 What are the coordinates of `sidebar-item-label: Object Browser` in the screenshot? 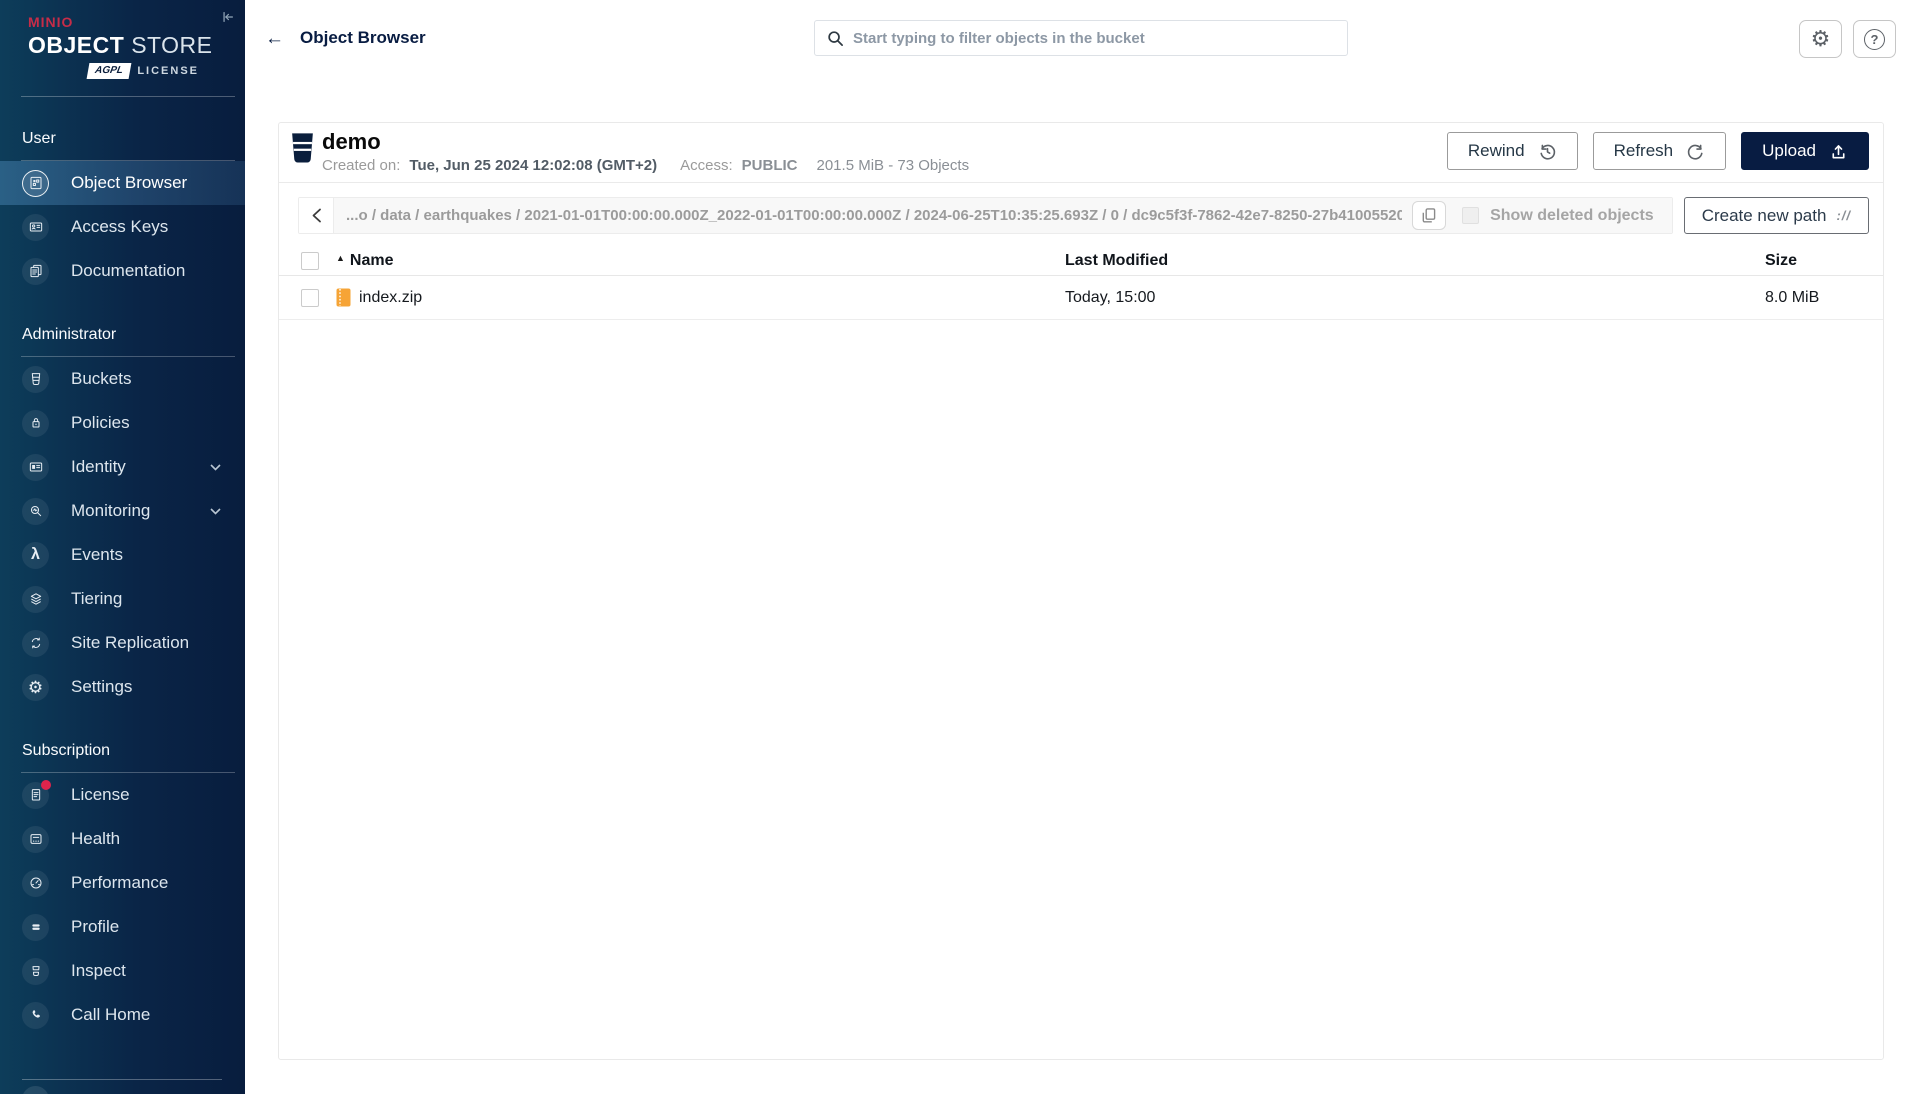 It's located at (129, 182).